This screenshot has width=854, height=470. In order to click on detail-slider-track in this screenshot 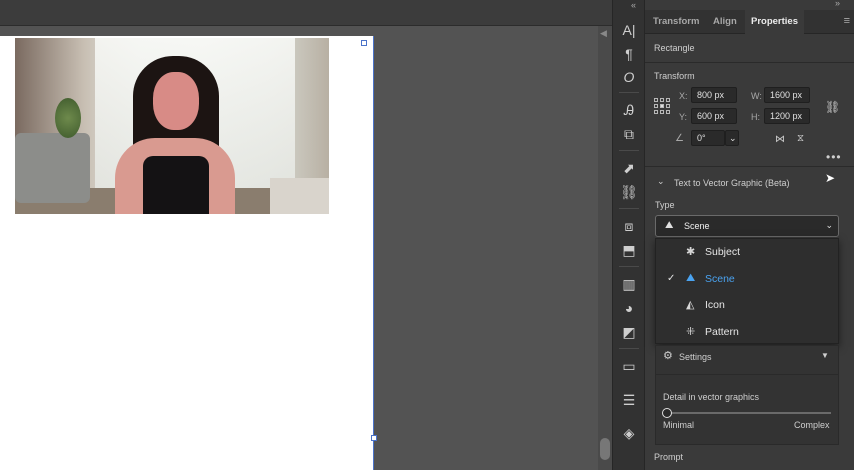, I will do `click(748, 413)`.